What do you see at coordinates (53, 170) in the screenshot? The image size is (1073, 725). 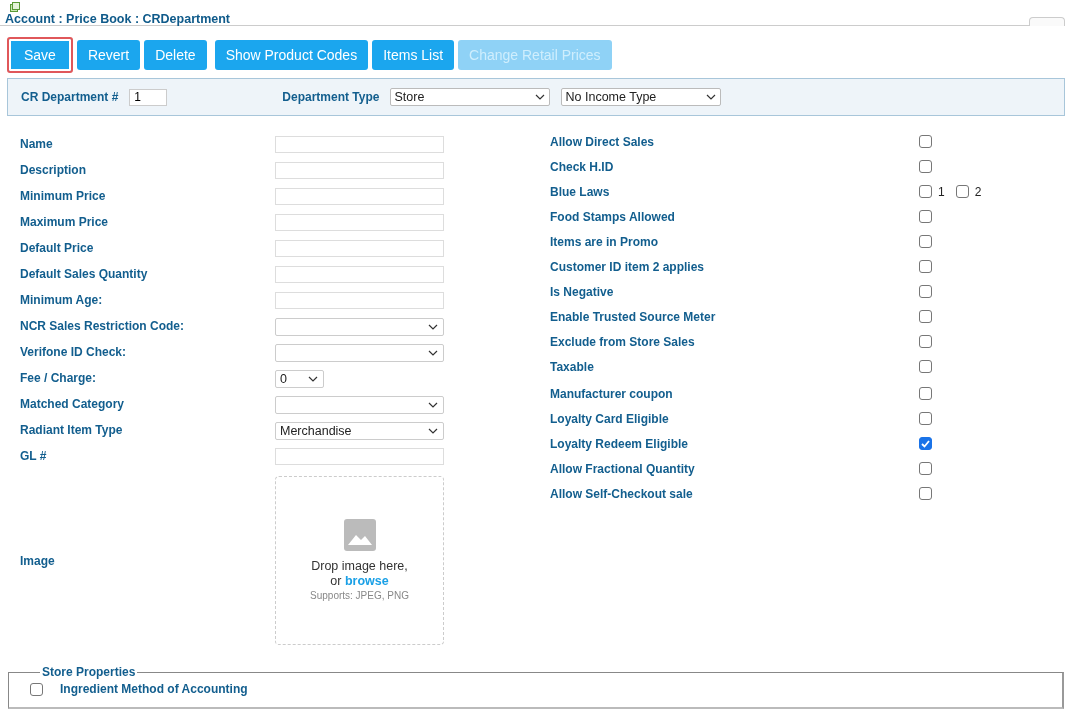 I see `field-label: Description` at bounding box center [53, 170].